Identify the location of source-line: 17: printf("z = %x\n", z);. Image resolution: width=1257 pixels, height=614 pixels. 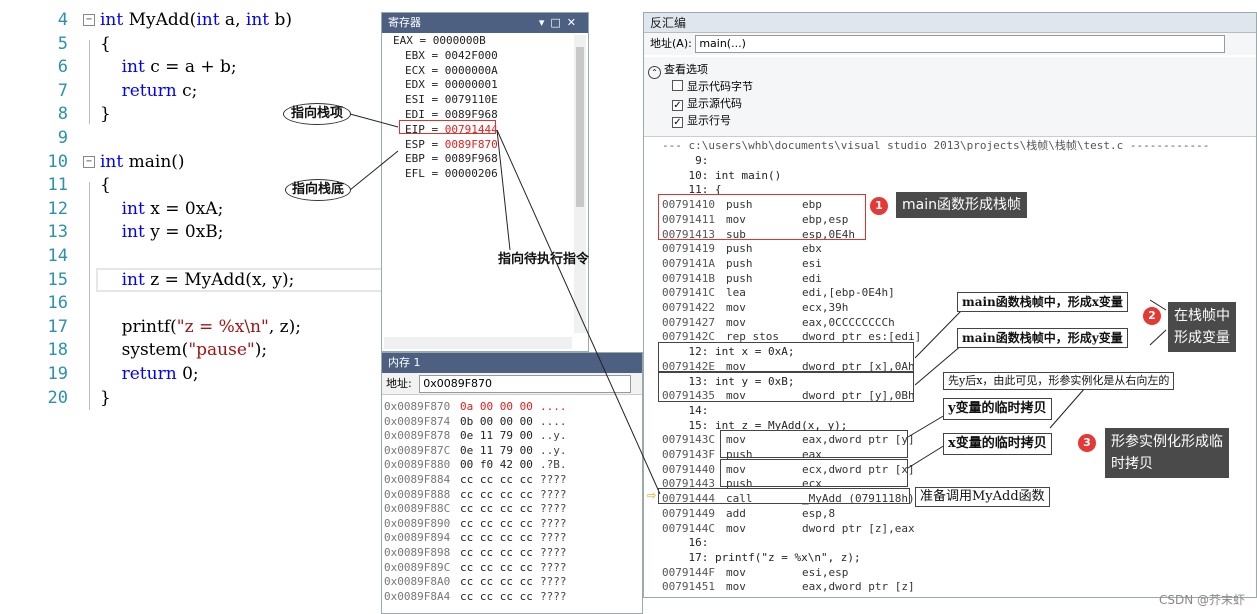
(761, 558).